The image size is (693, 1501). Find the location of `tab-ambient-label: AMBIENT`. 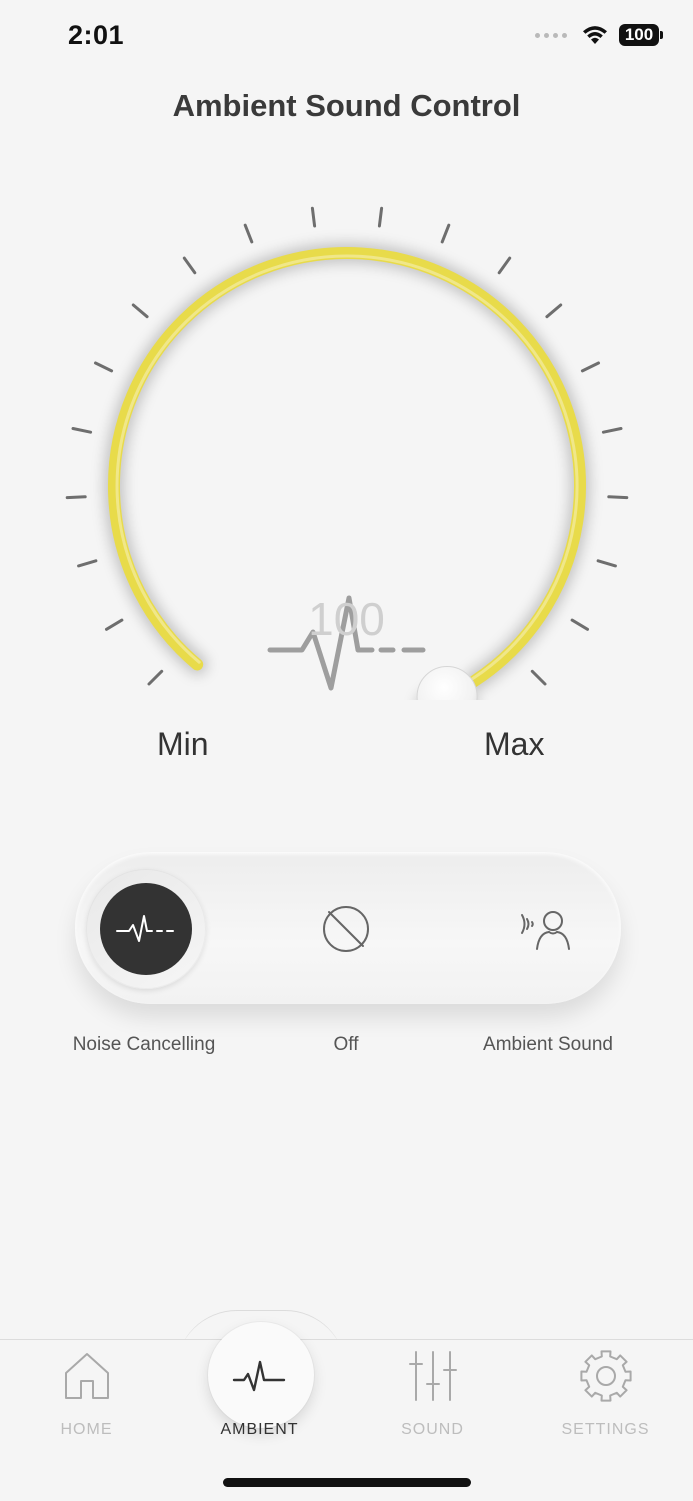

tab-ambient-label: AMBIENT is located at coordinates (259, 1429).